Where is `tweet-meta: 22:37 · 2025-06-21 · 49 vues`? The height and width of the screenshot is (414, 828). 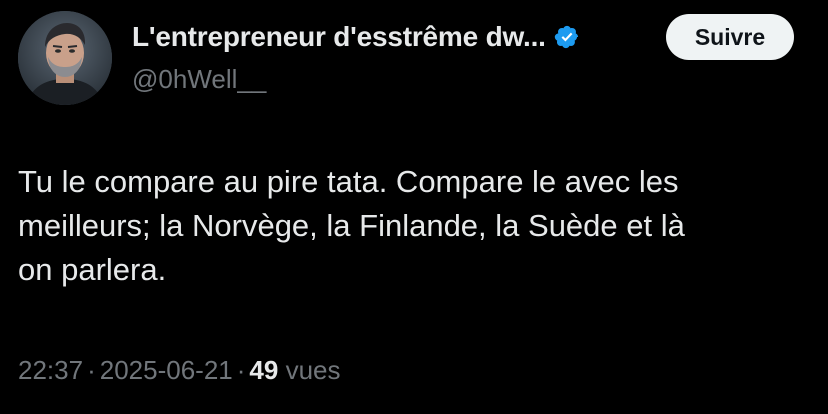
tweet-meta: 22:37 · 2025-06-21 · 49 vues is located at coordinates (179, 370).